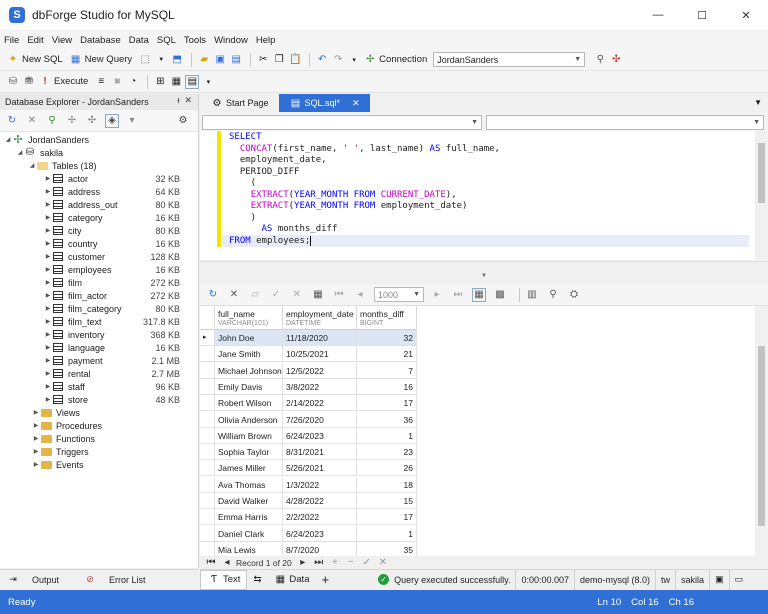  I want to click on tree-table-item: ▶ actor 32 KB, so click(99, 178).